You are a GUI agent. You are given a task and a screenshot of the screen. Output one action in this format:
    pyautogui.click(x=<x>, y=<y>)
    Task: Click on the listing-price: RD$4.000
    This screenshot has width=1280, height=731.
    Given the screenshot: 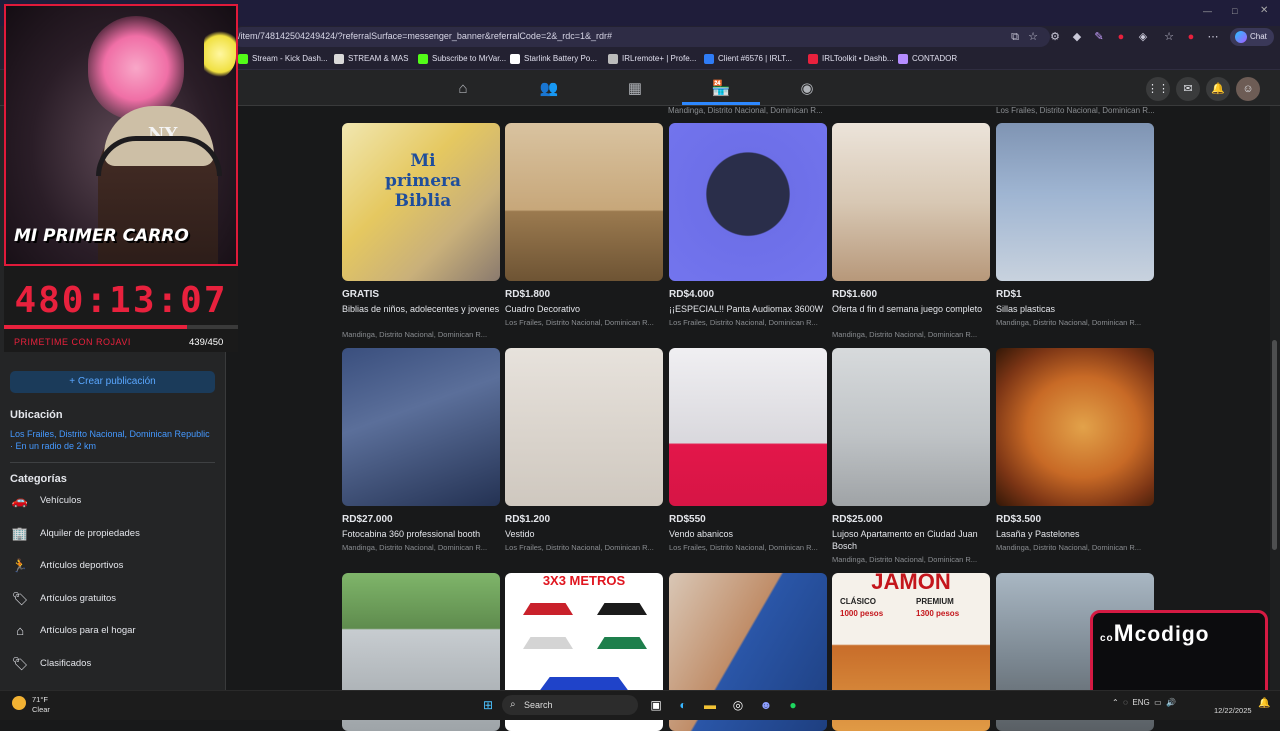 What is the action you would take?
    pyautogui.click(x=692, y=294)
    